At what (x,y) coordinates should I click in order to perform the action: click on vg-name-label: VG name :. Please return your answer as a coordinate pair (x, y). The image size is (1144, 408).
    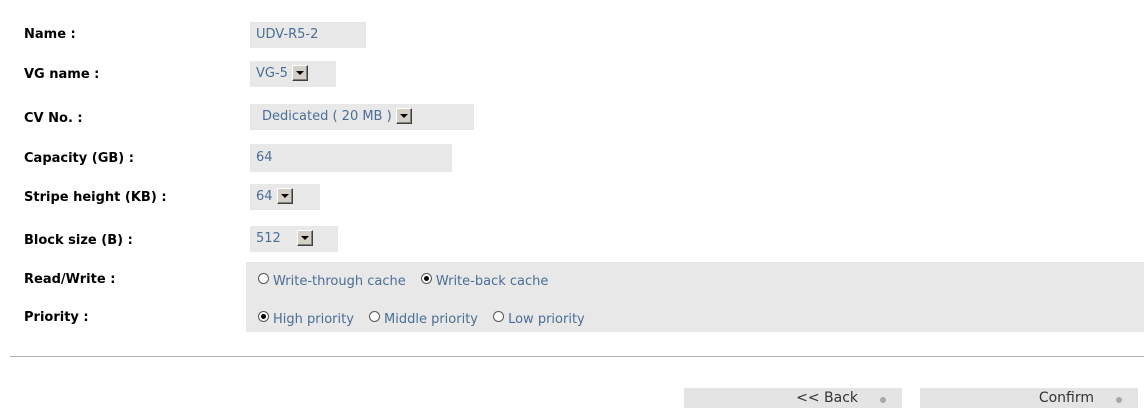
    Looking at the image, I should click on (62, 74).